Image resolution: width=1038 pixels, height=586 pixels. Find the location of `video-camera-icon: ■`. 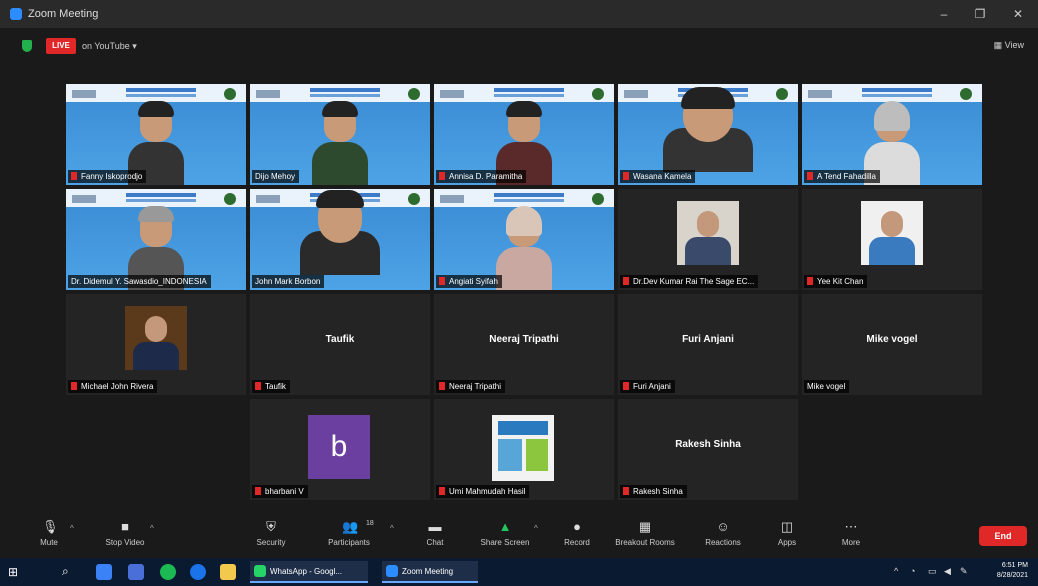

video-camera-icon: ■ is located at coordinates (125, 526).